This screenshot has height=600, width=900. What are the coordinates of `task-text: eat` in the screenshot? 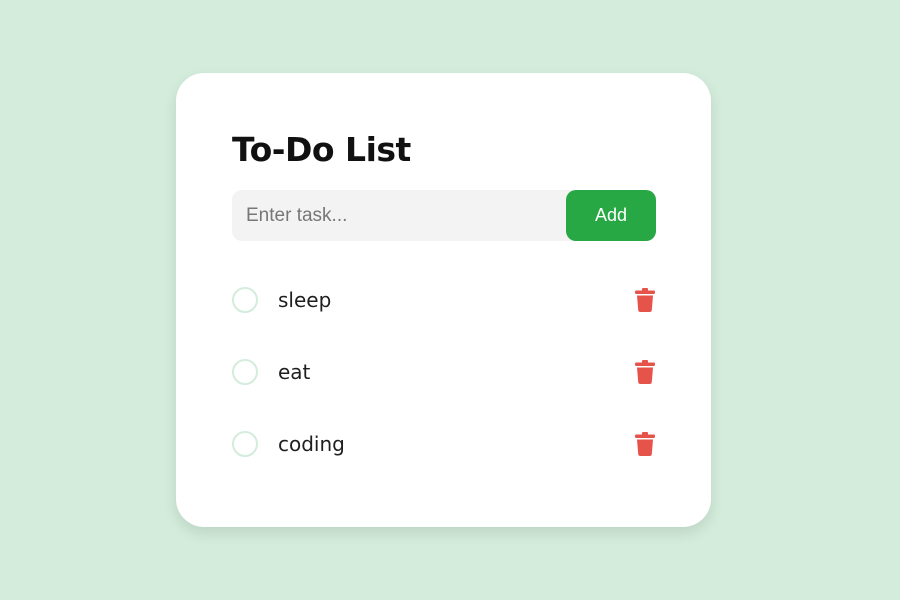 It's located at (294, 372).